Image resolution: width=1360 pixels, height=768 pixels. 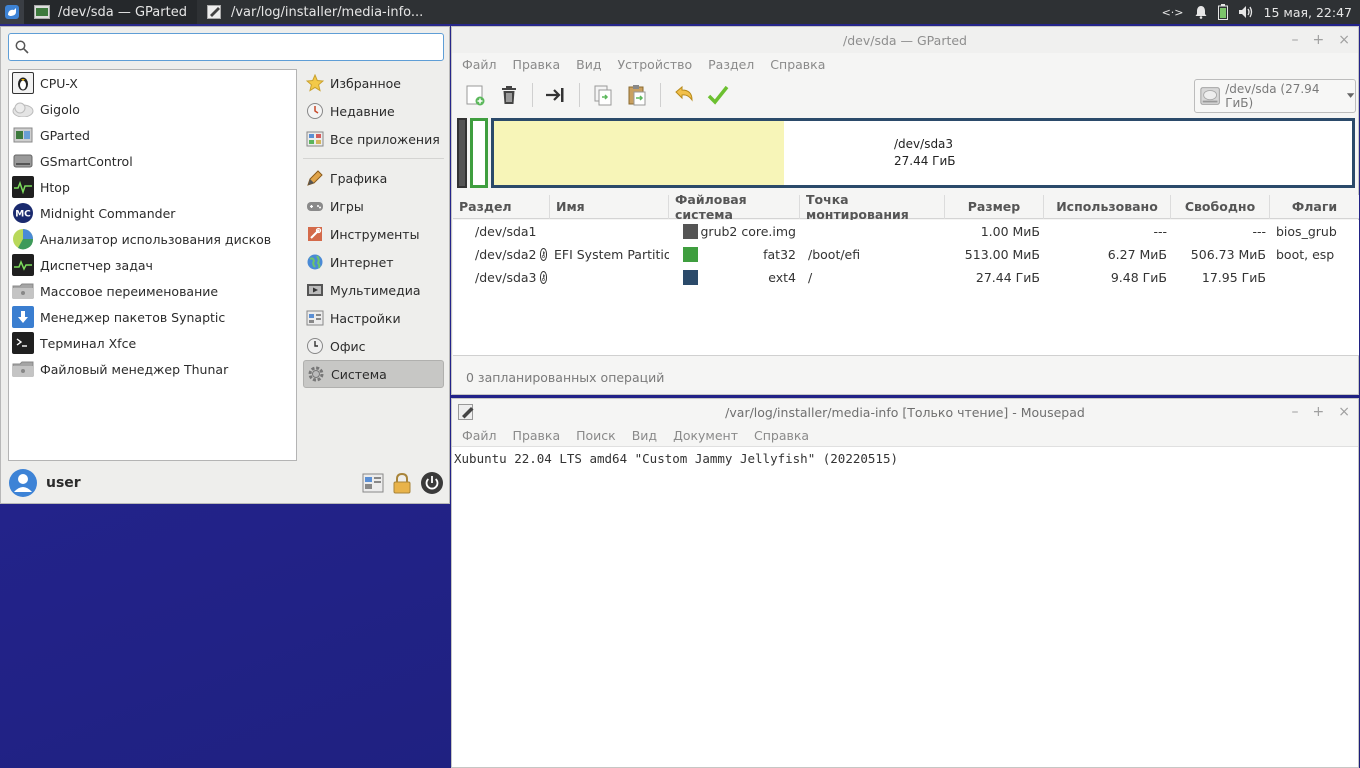 What do you see at coordinates (1222, 12) in the screenshot?
I see `battery-icon` at bounding box center [1222, 12].